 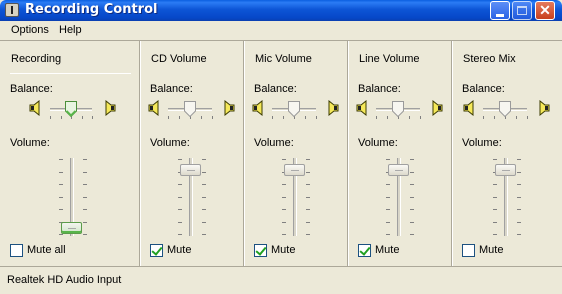 What do you see at coordinates (179, 59) in the screenshot?
I see `channel-title: CD Volume` at bounding box center [179, 59].